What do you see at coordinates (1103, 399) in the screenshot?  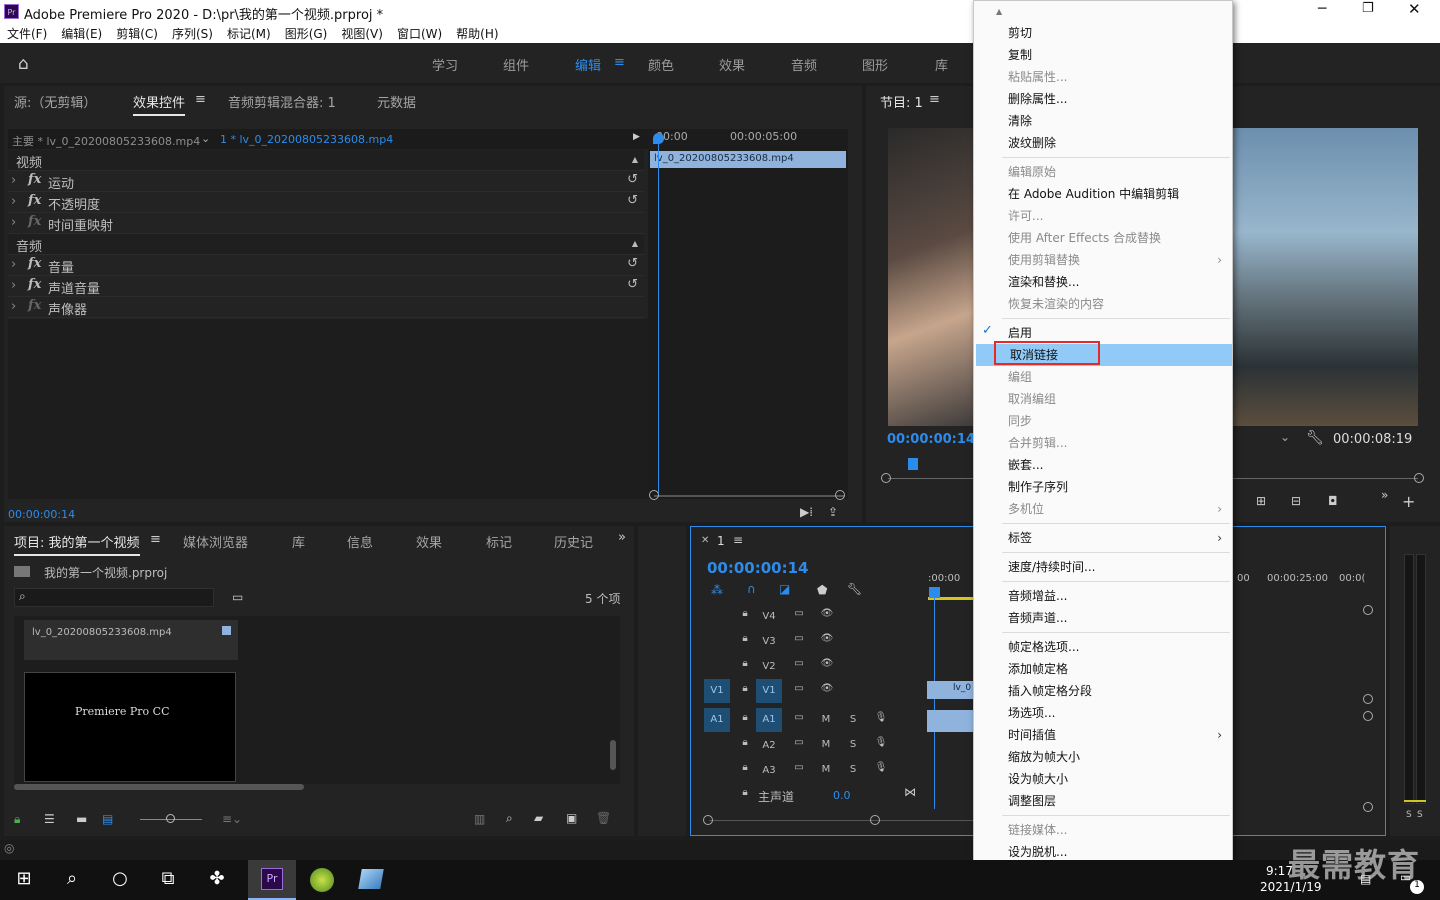 I see `menu-item-ungroup: 取消编组` at bounding box center [1103, 399].